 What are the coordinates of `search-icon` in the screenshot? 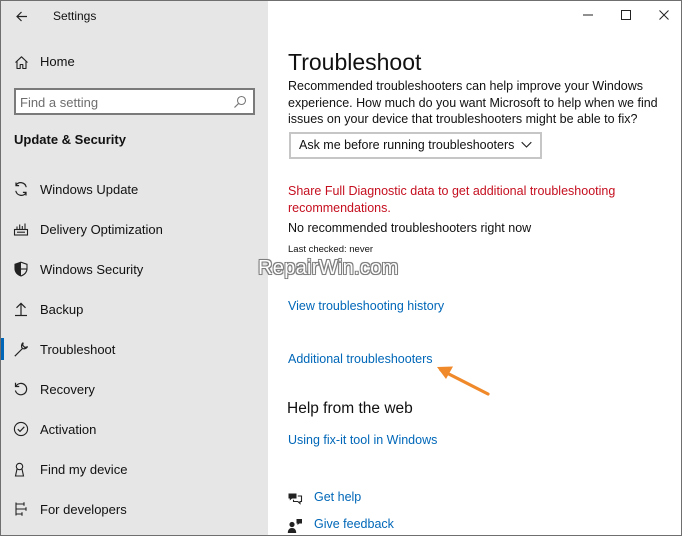 It's located at (240, 102).